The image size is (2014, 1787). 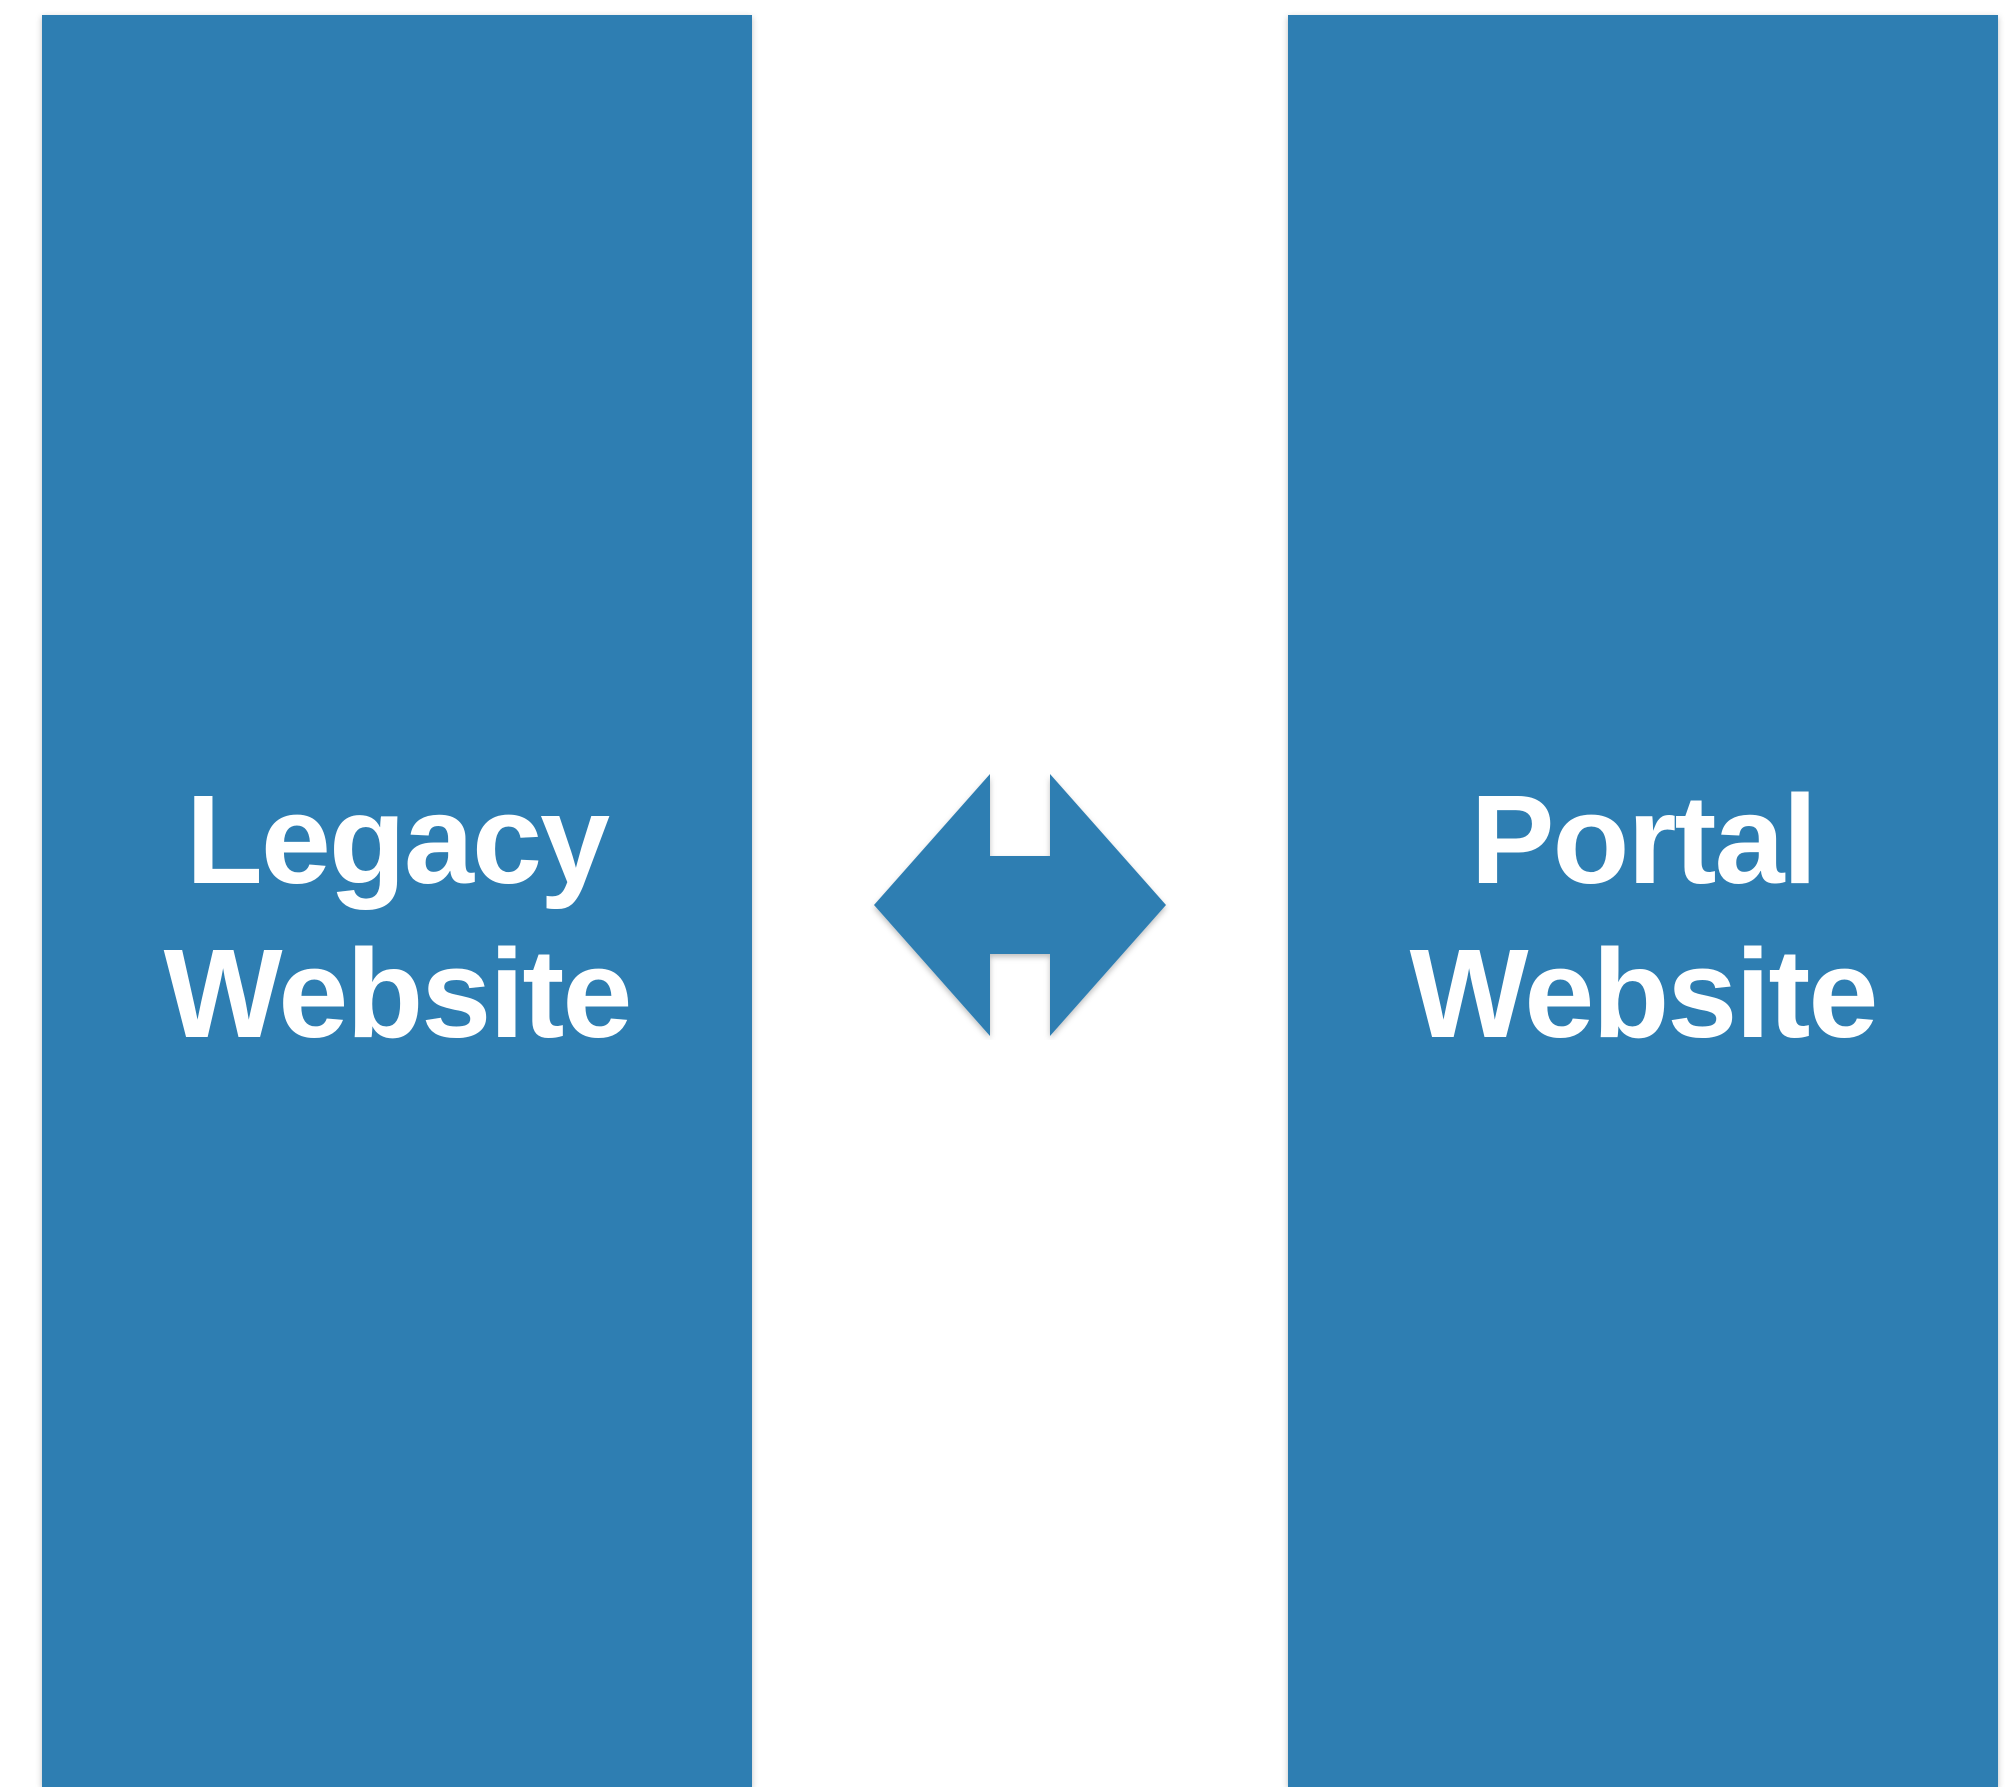 I want to click on bidirectional-arrow-icon, so click(x=1020, y=905).